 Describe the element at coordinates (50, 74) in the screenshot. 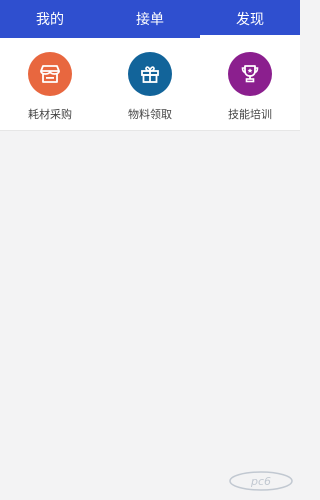

I see `store-icon` at that location.